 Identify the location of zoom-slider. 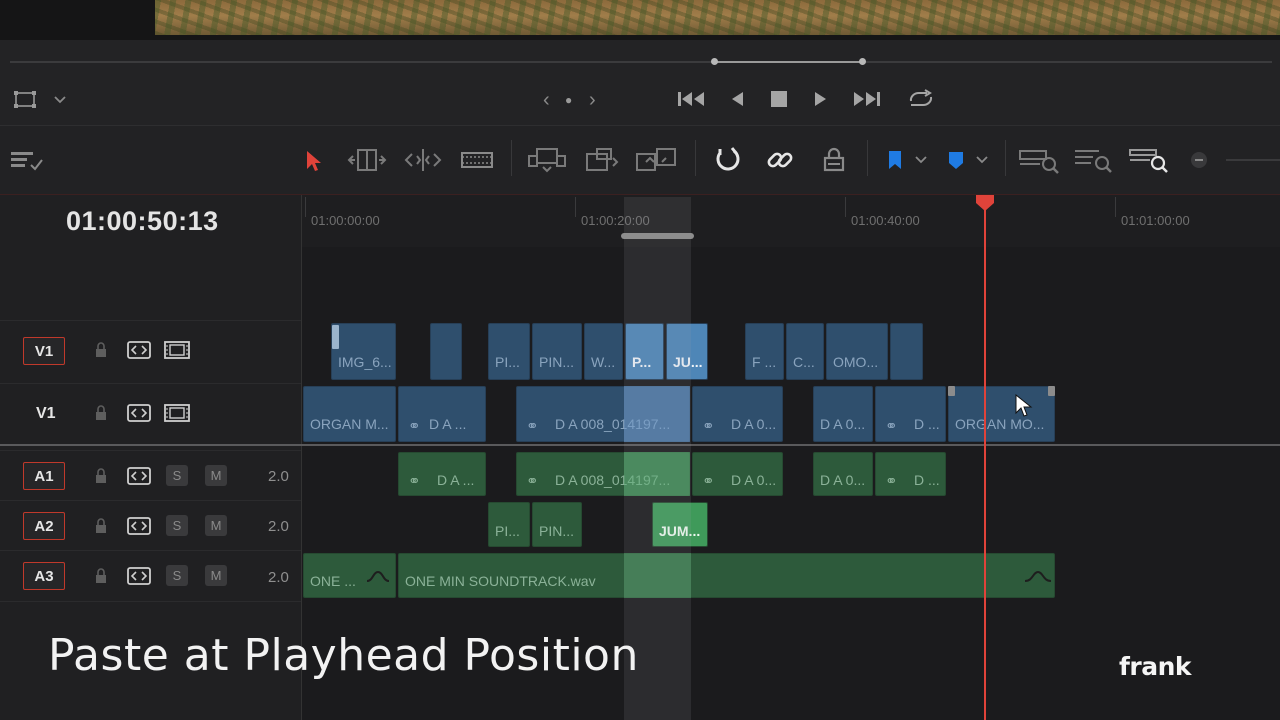
(1253, 160).